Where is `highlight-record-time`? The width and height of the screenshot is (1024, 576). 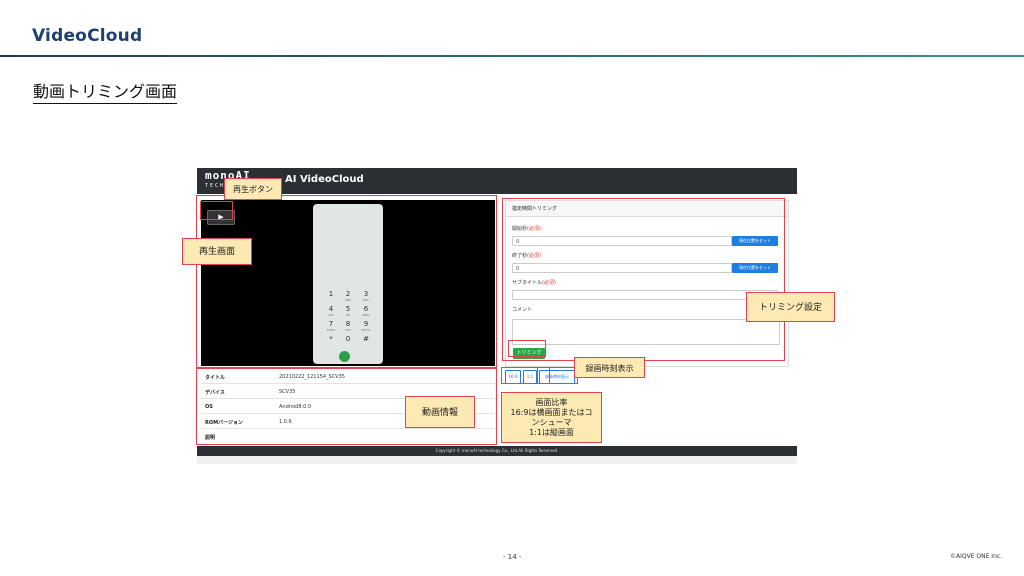
highlight-record-time is located at coordinates (557, 375).